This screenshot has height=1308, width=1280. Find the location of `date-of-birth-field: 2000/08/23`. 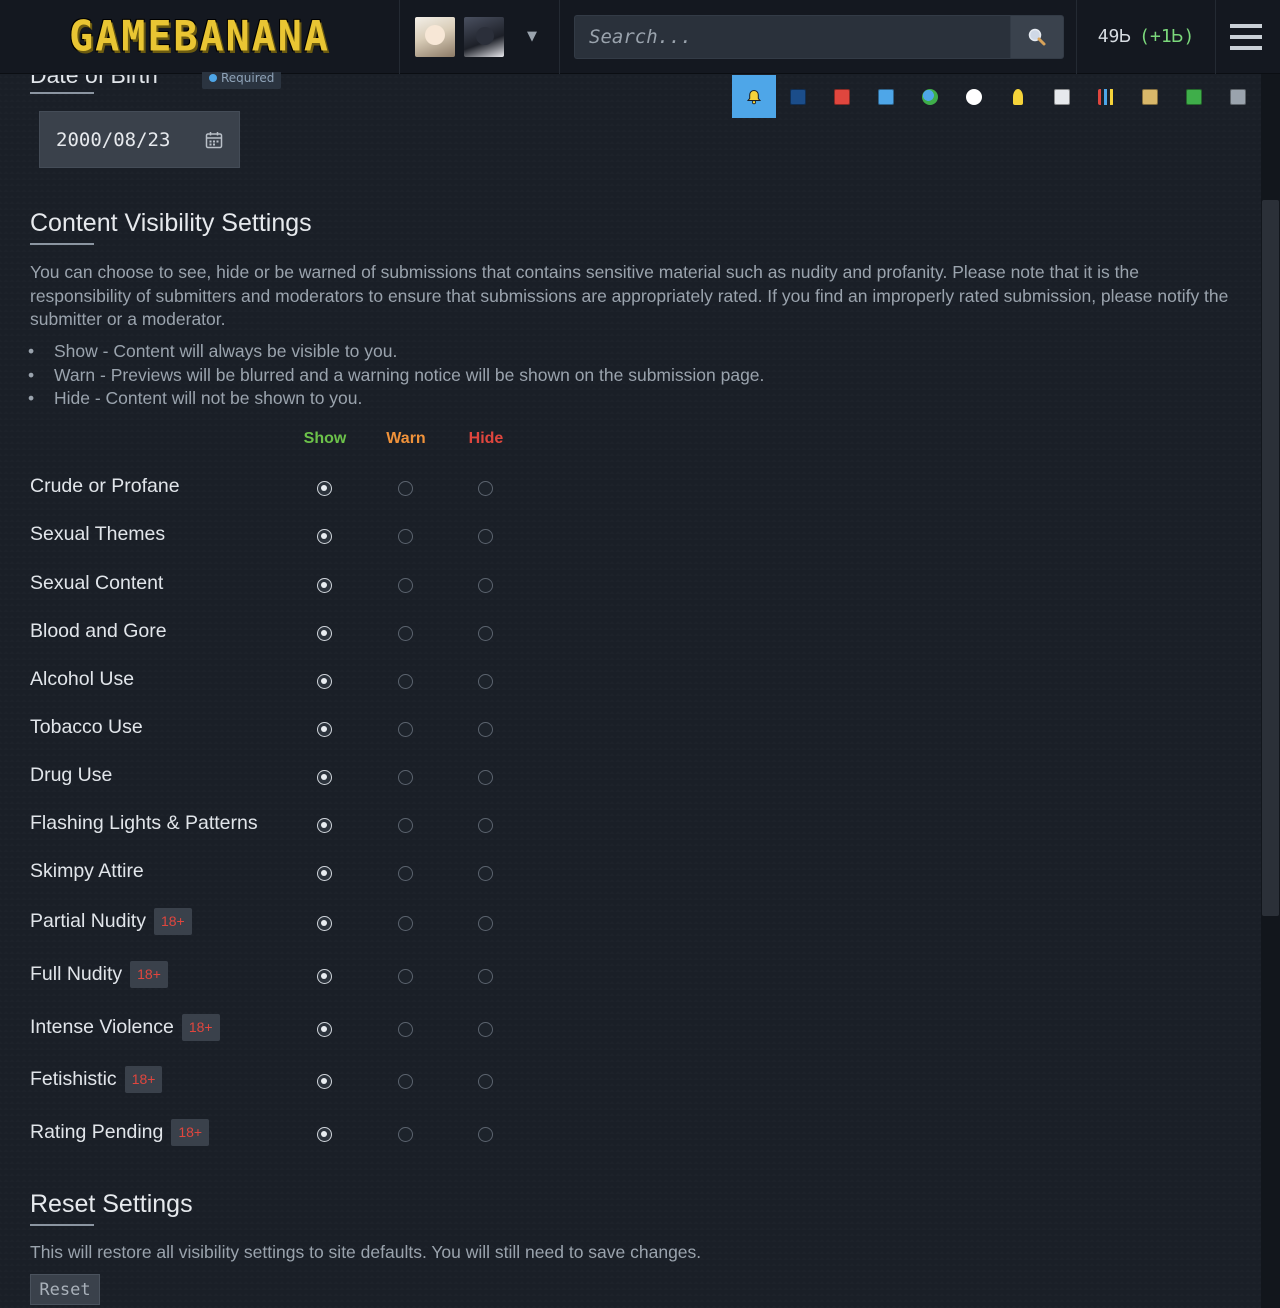

date-of-birth-field: 2000/08/23 is located at coordinates (139, 139).